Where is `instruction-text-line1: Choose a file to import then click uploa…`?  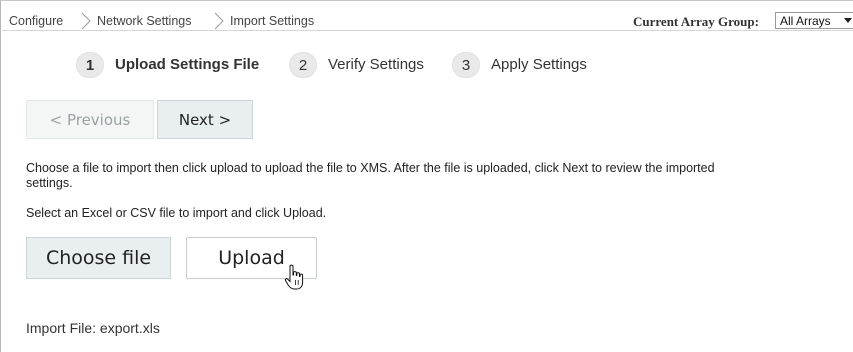
instruction-text-line1: Choose a file to import then click uploa… is located at coordinates (370, 168).